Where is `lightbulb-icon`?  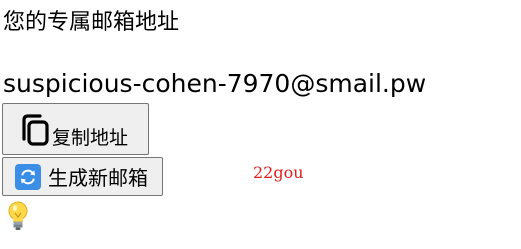
lightbulb-icon is located at coordinates (18, 215).